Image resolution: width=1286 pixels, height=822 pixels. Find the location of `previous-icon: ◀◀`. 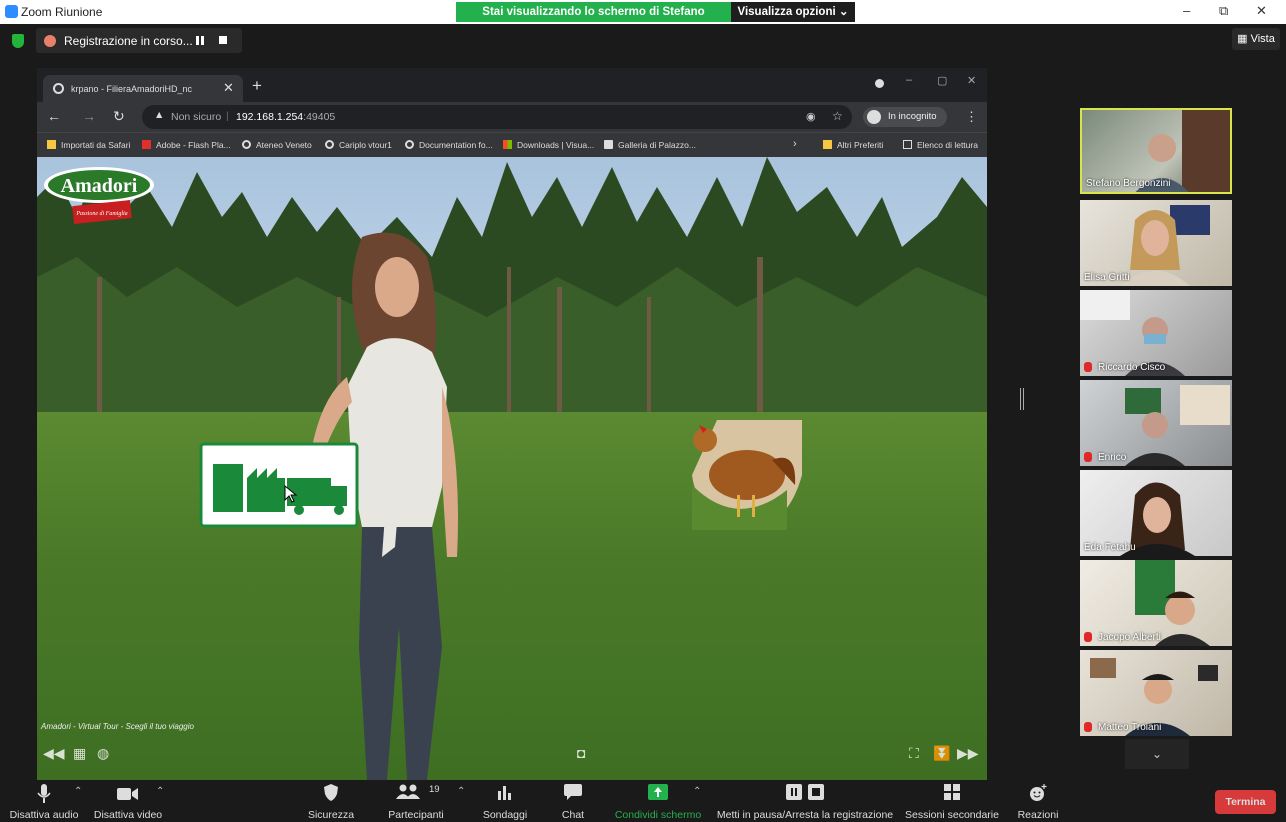

previous-icon: ◀◀ is located at coordinates (54, 753).